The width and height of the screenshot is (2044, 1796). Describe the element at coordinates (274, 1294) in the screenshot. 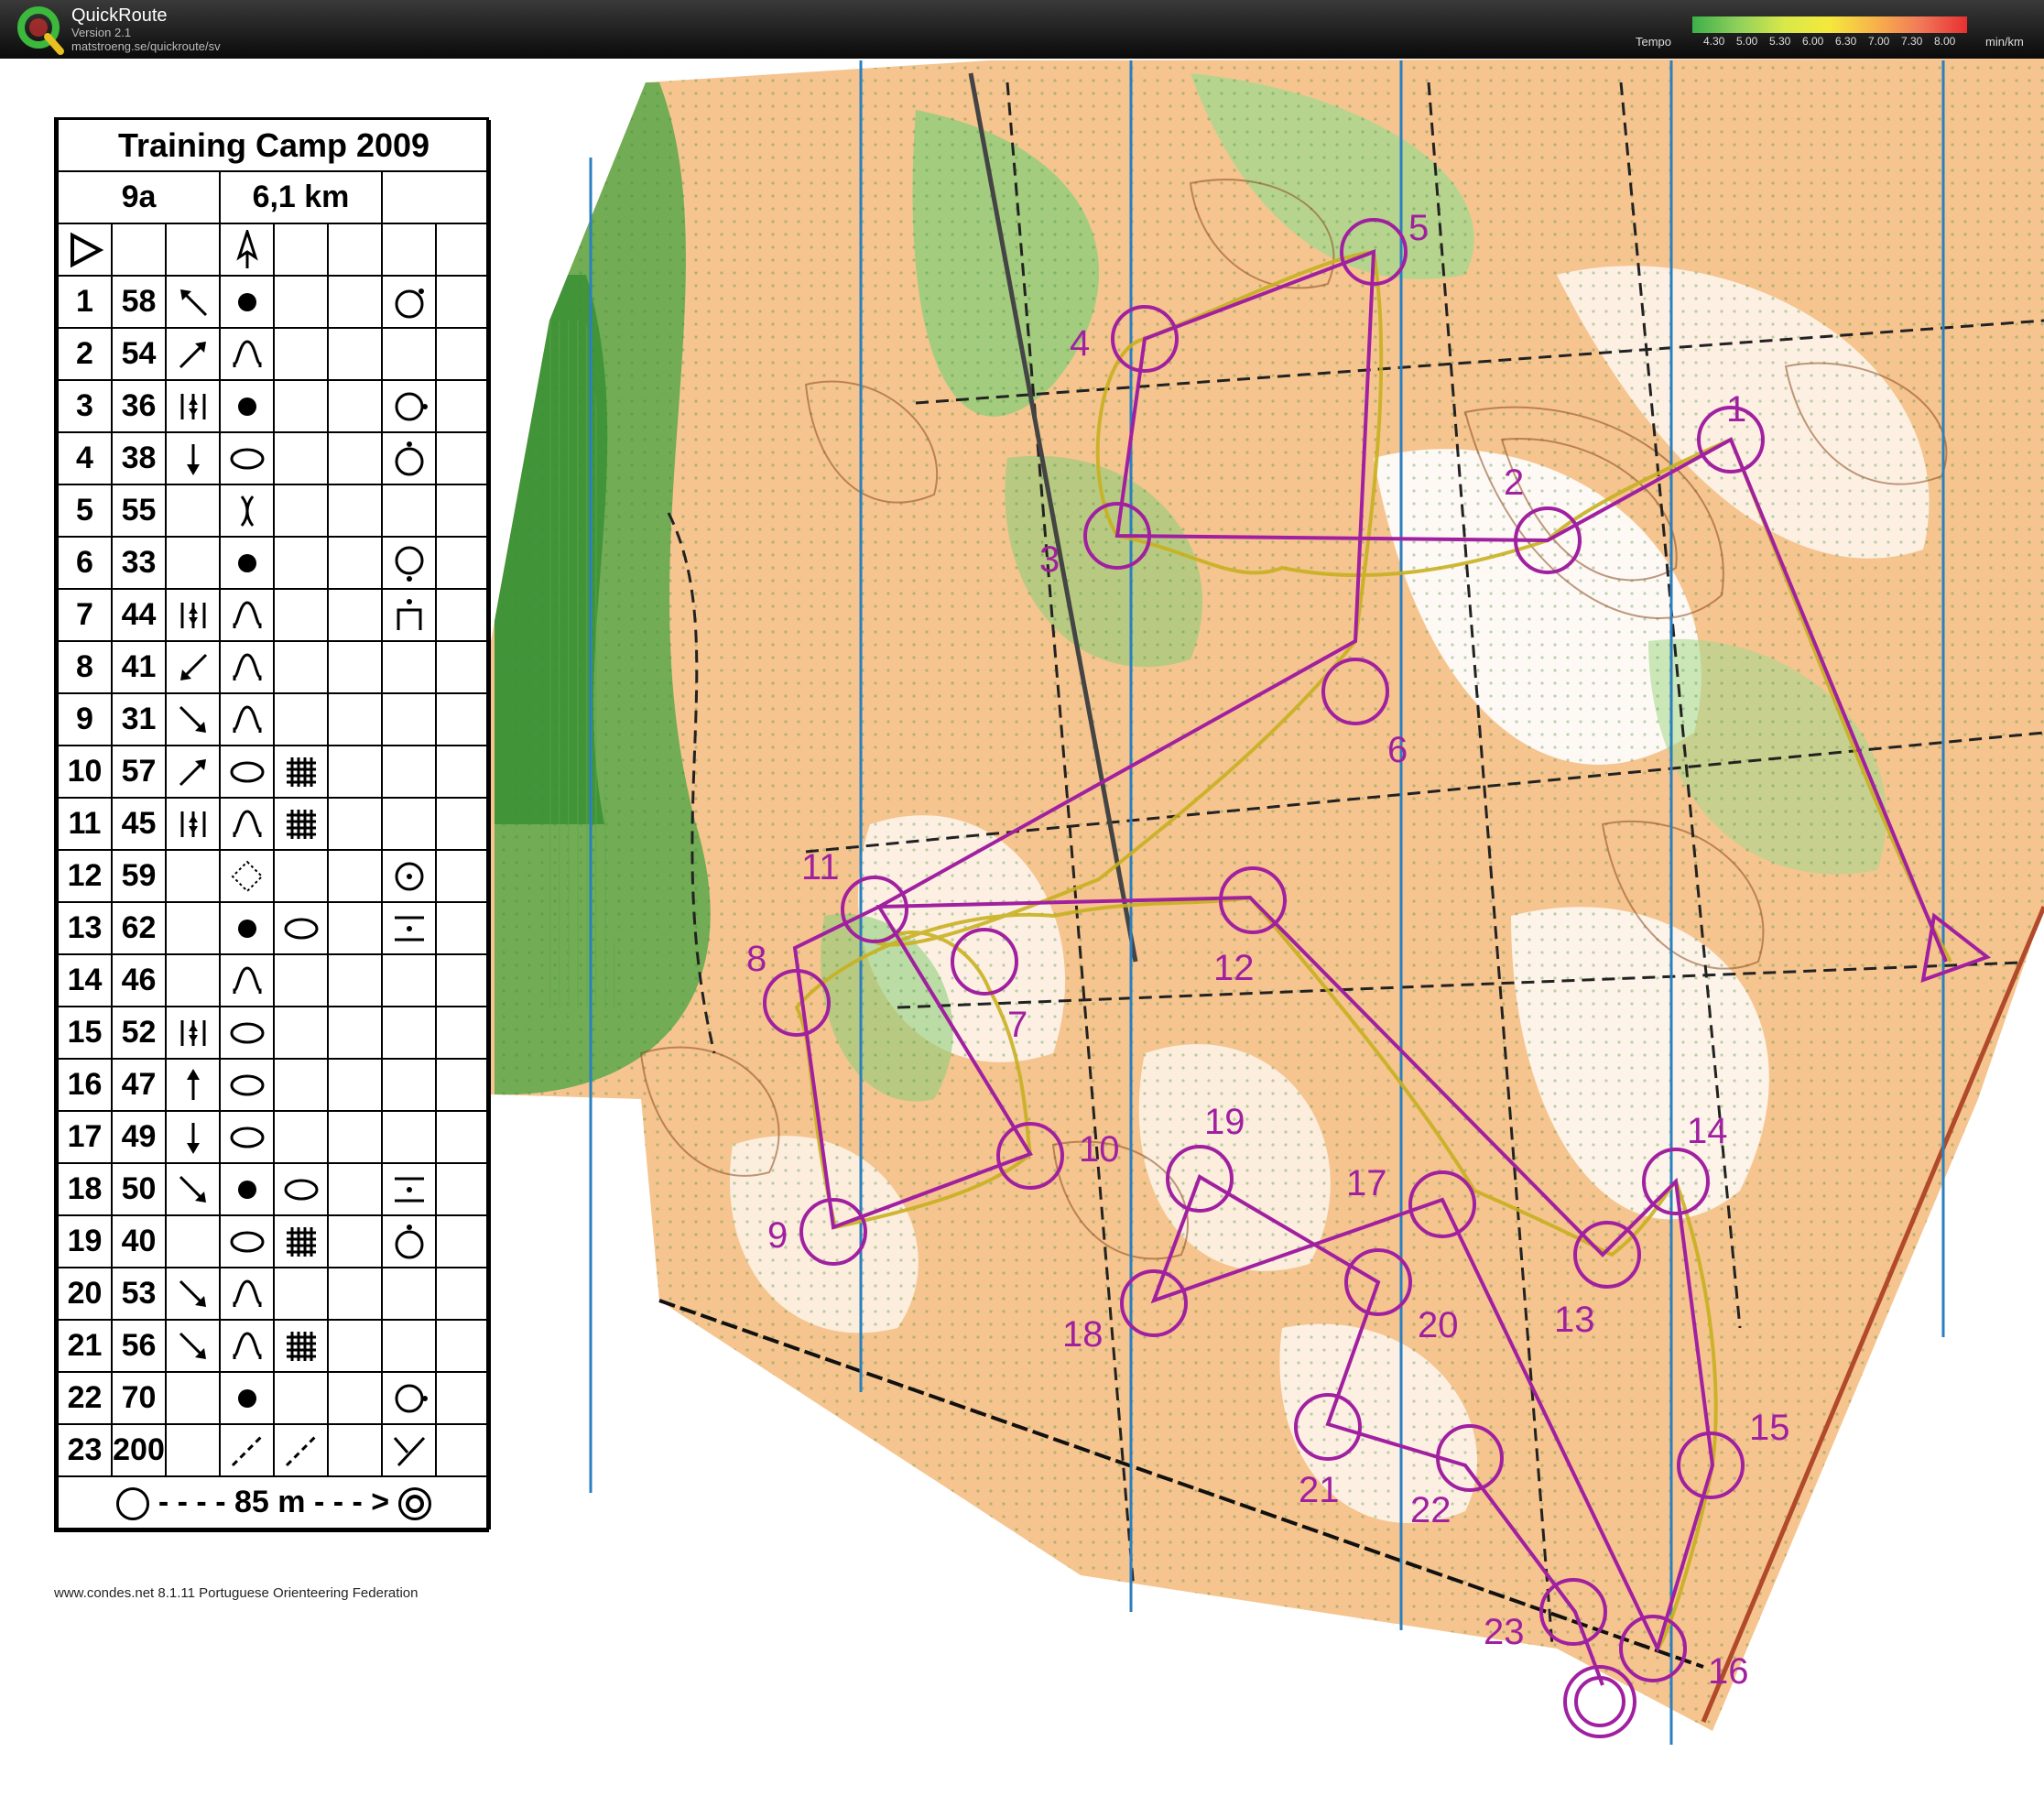

I see `control-description-row: 20 53` at that location.